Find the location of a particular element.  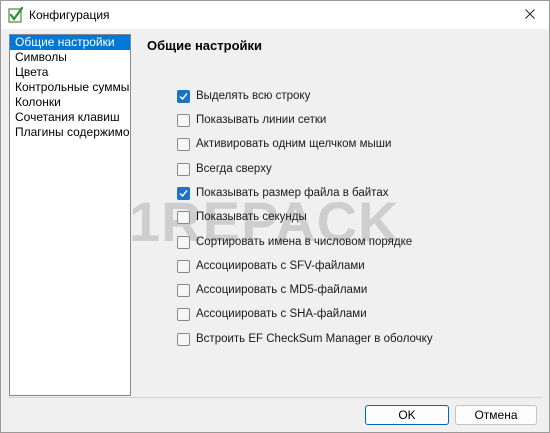

option-file-size-bytes: Показывать размер файла в байтах is located at coordinates (282, 193).